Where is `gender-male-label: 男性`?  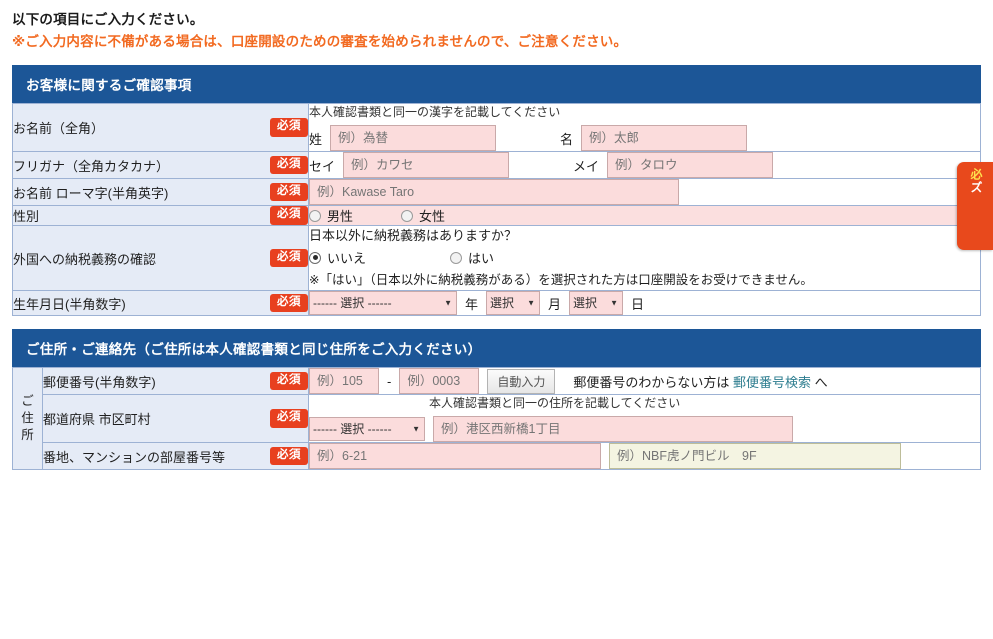
gender-male-label: 男性 is located at coordinates (340, 215).